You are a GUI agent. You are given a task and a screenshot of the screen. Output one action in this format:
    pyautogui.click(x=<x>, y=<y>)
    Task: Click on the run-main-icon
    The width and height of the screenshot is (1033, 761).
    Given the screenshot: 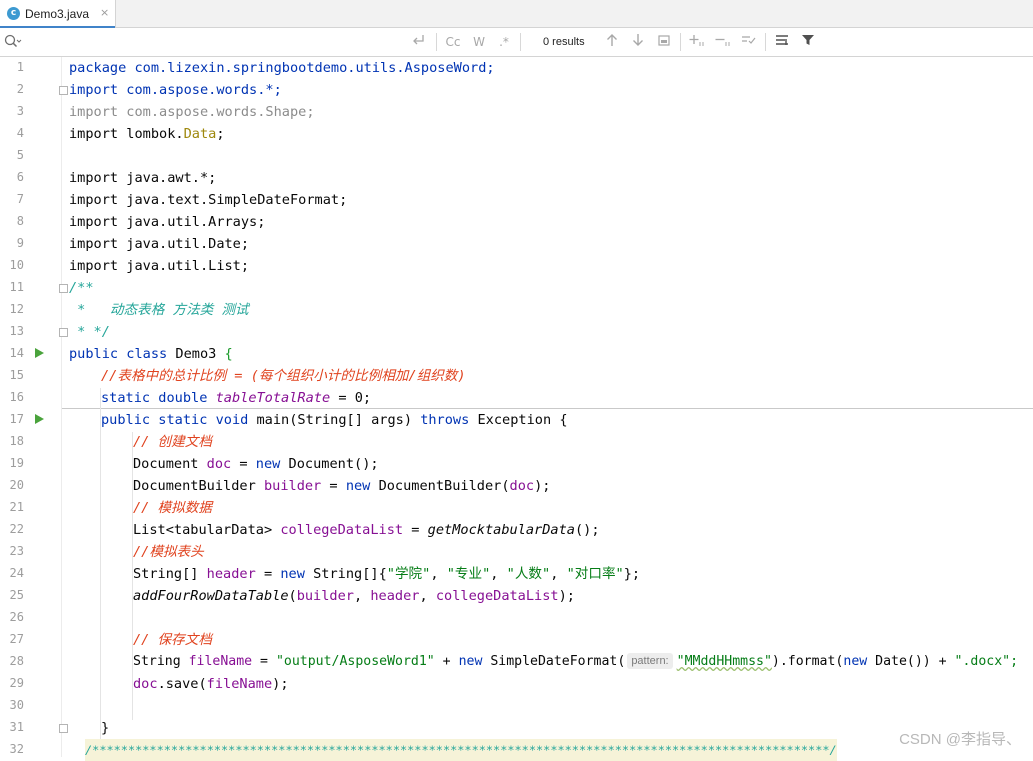 What is the action you would take?
    pyautogui.click(x=39, y=419)
    